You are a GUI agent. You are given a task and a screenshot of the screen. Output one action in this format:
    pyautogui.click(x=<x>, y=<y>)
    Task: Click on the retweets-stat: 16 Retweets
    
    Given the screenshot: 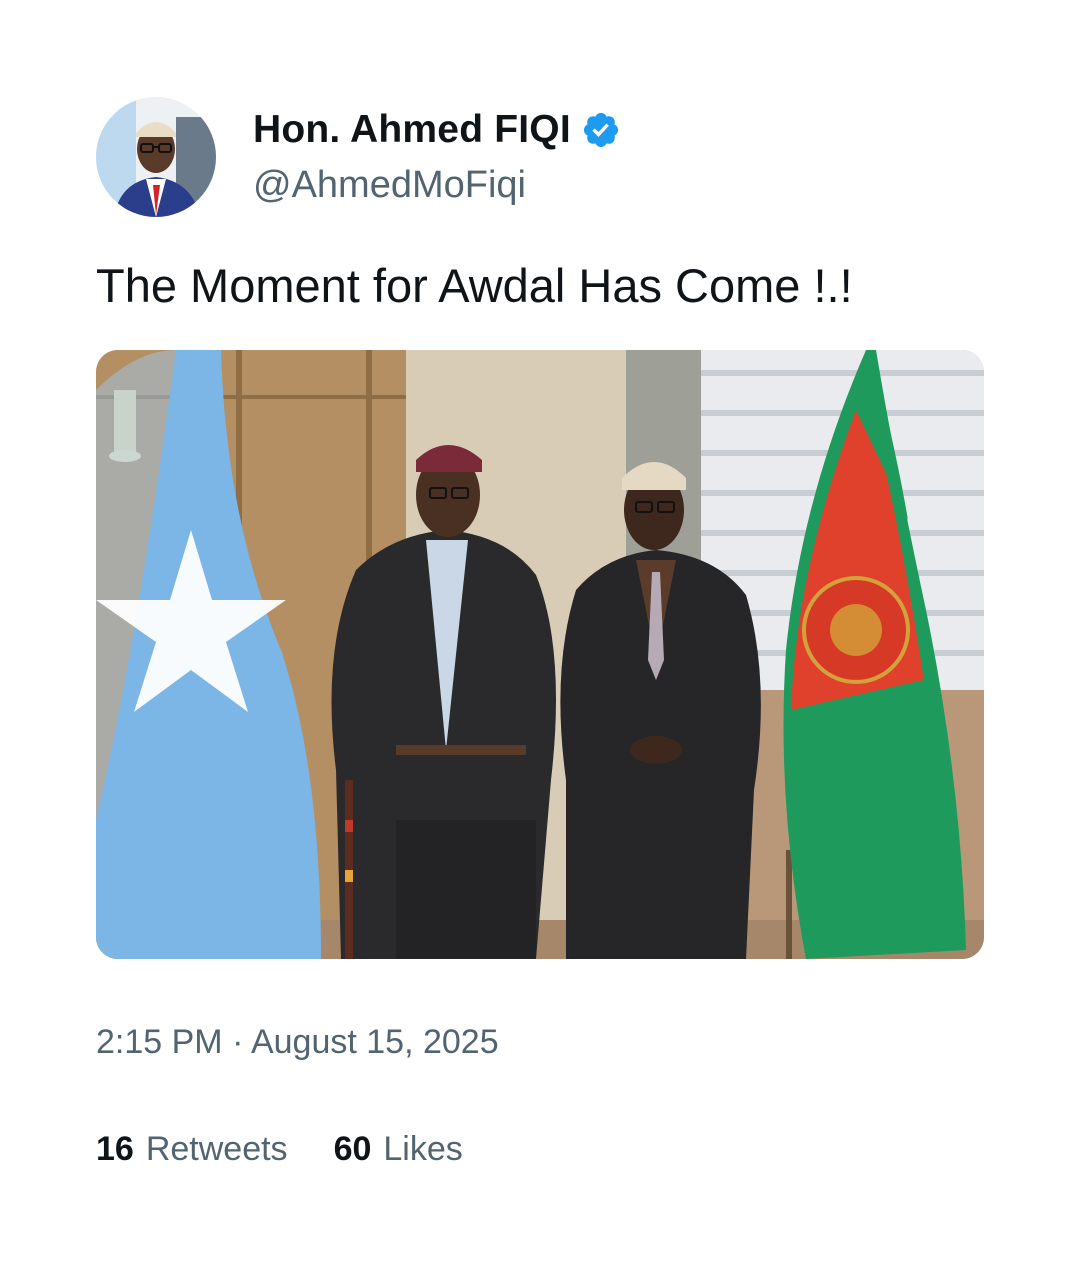 What is the action you would take?
    pyautogui.click(x=192, y=1149)
    